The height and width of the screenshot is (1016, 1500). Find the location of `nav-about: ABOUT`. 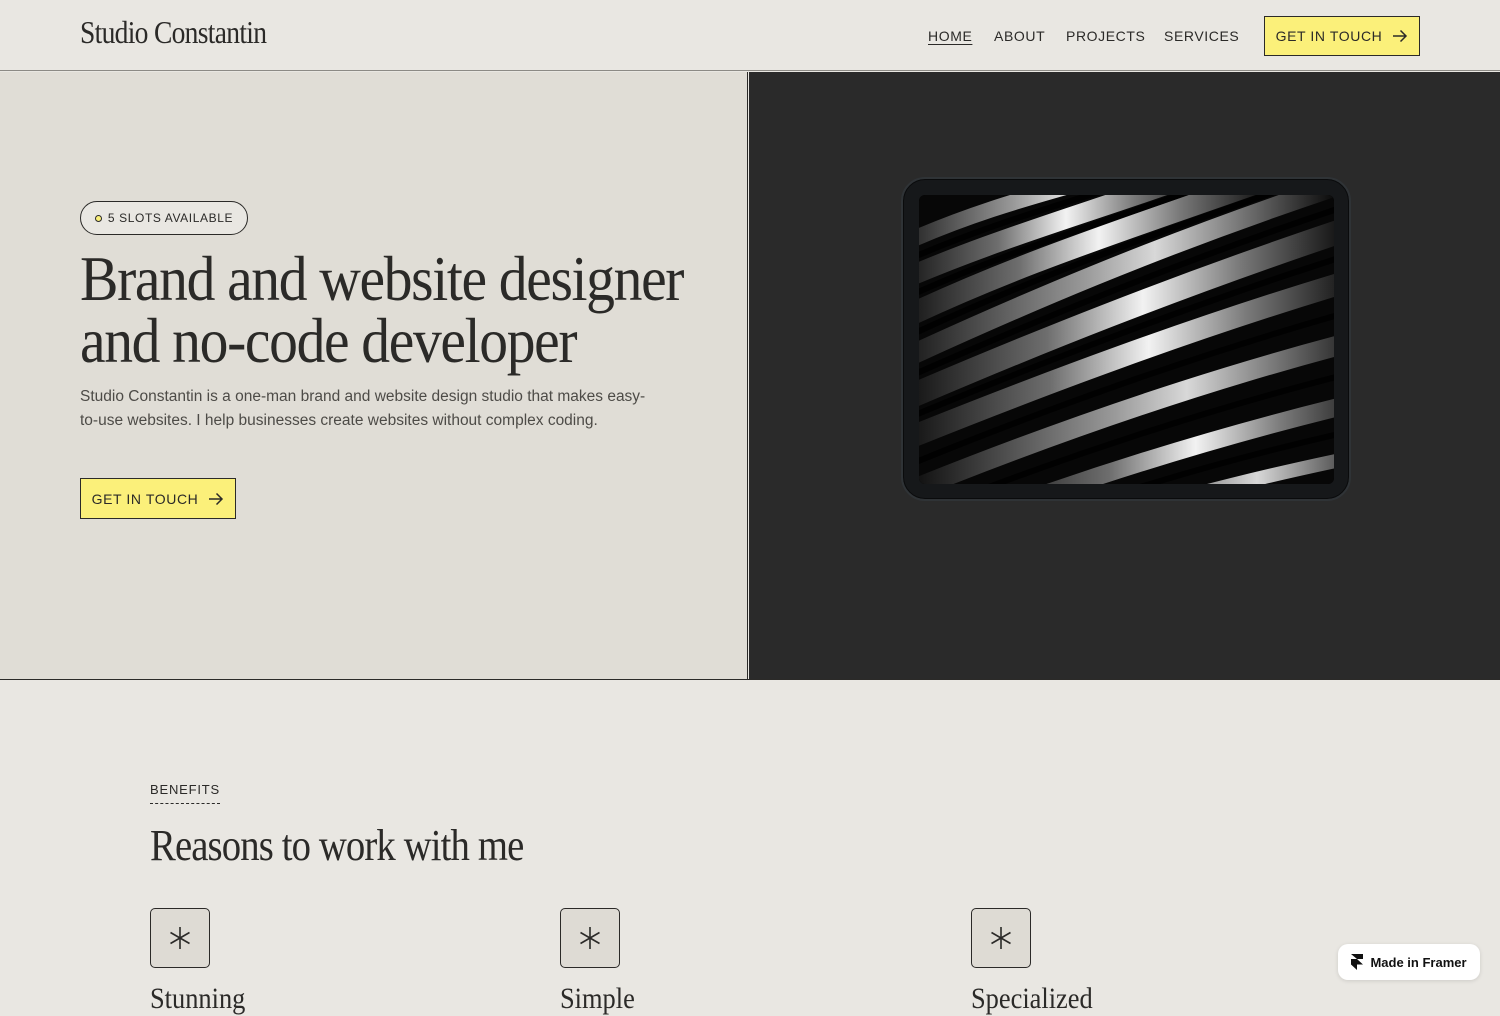

nav-about: ABOUT is located at coordinates (1019, 36).